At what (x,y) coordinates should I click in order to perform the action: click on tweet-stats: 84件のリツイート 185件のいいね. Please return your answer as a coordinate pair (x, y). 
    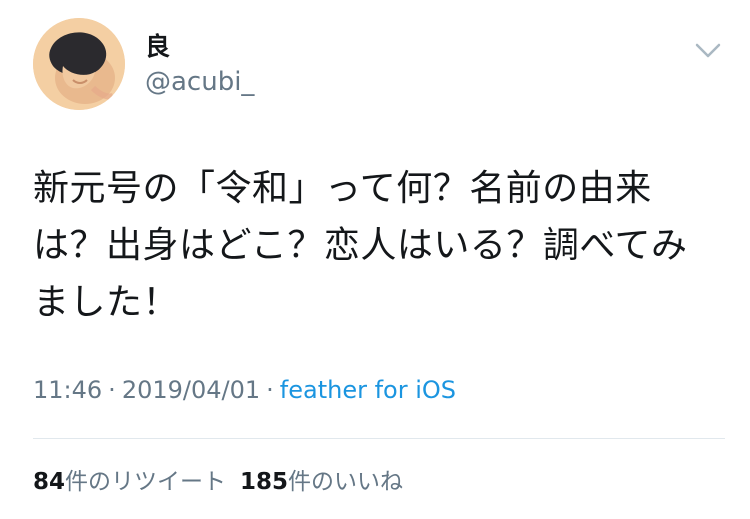
    Looking at the image, I should click on (218, 482).